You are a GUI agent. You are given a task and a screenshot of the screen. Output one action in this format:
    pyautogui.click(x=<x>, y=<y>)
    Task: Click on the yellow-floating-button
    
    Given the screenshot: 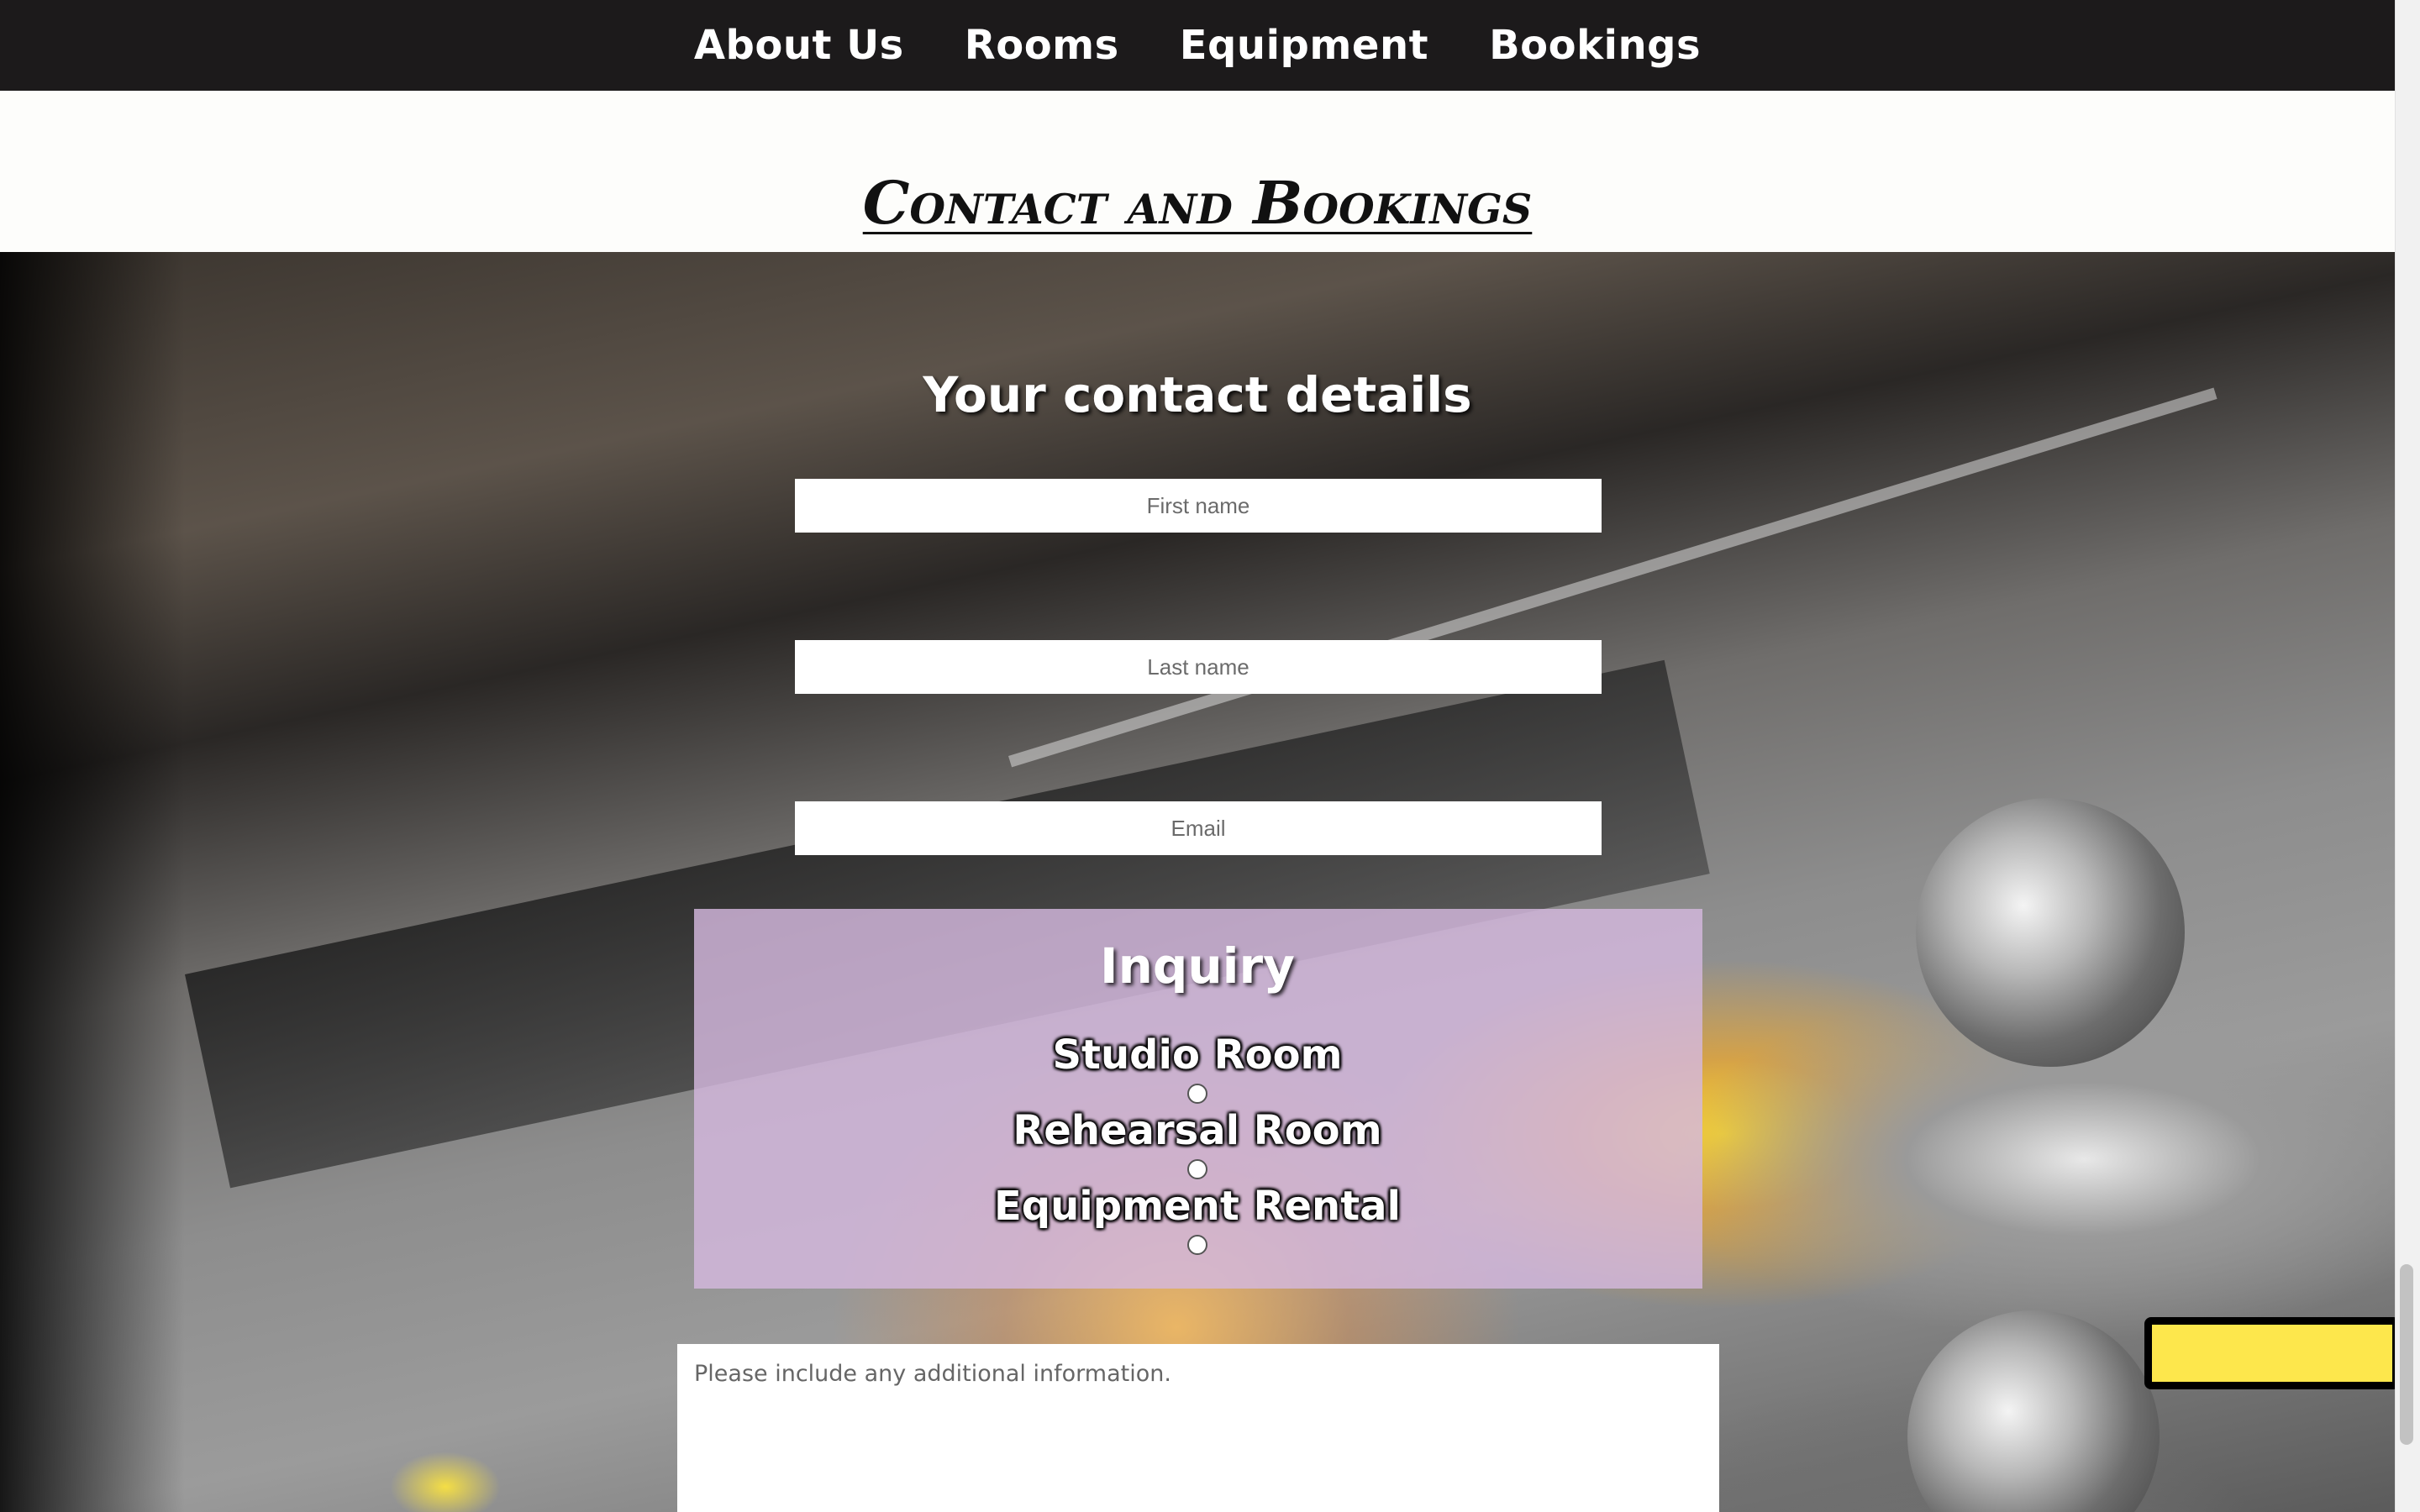 What is the action you would take?
    pyautogui.click(x=2272, y=1353)
    